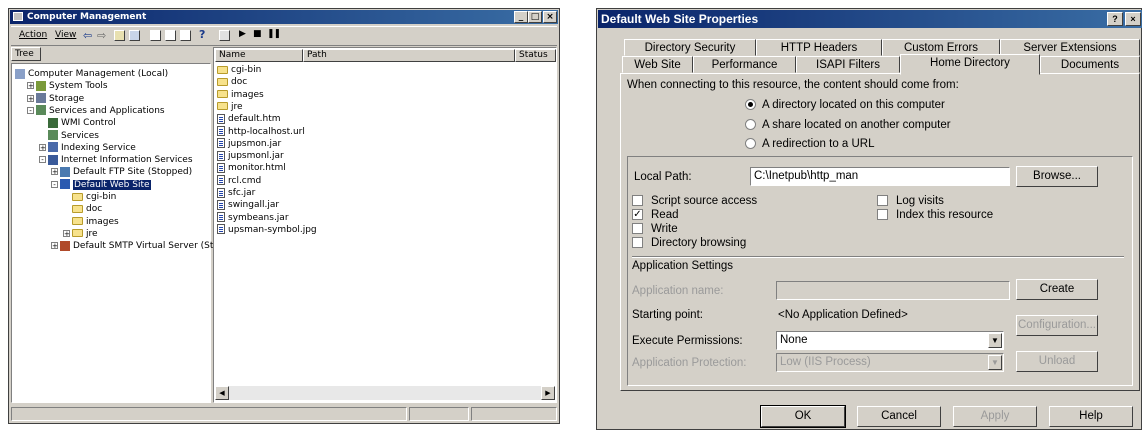  Describe the element at coordinates (80, 234) in the screenshot. I see `tree-item: + jre` at that location.